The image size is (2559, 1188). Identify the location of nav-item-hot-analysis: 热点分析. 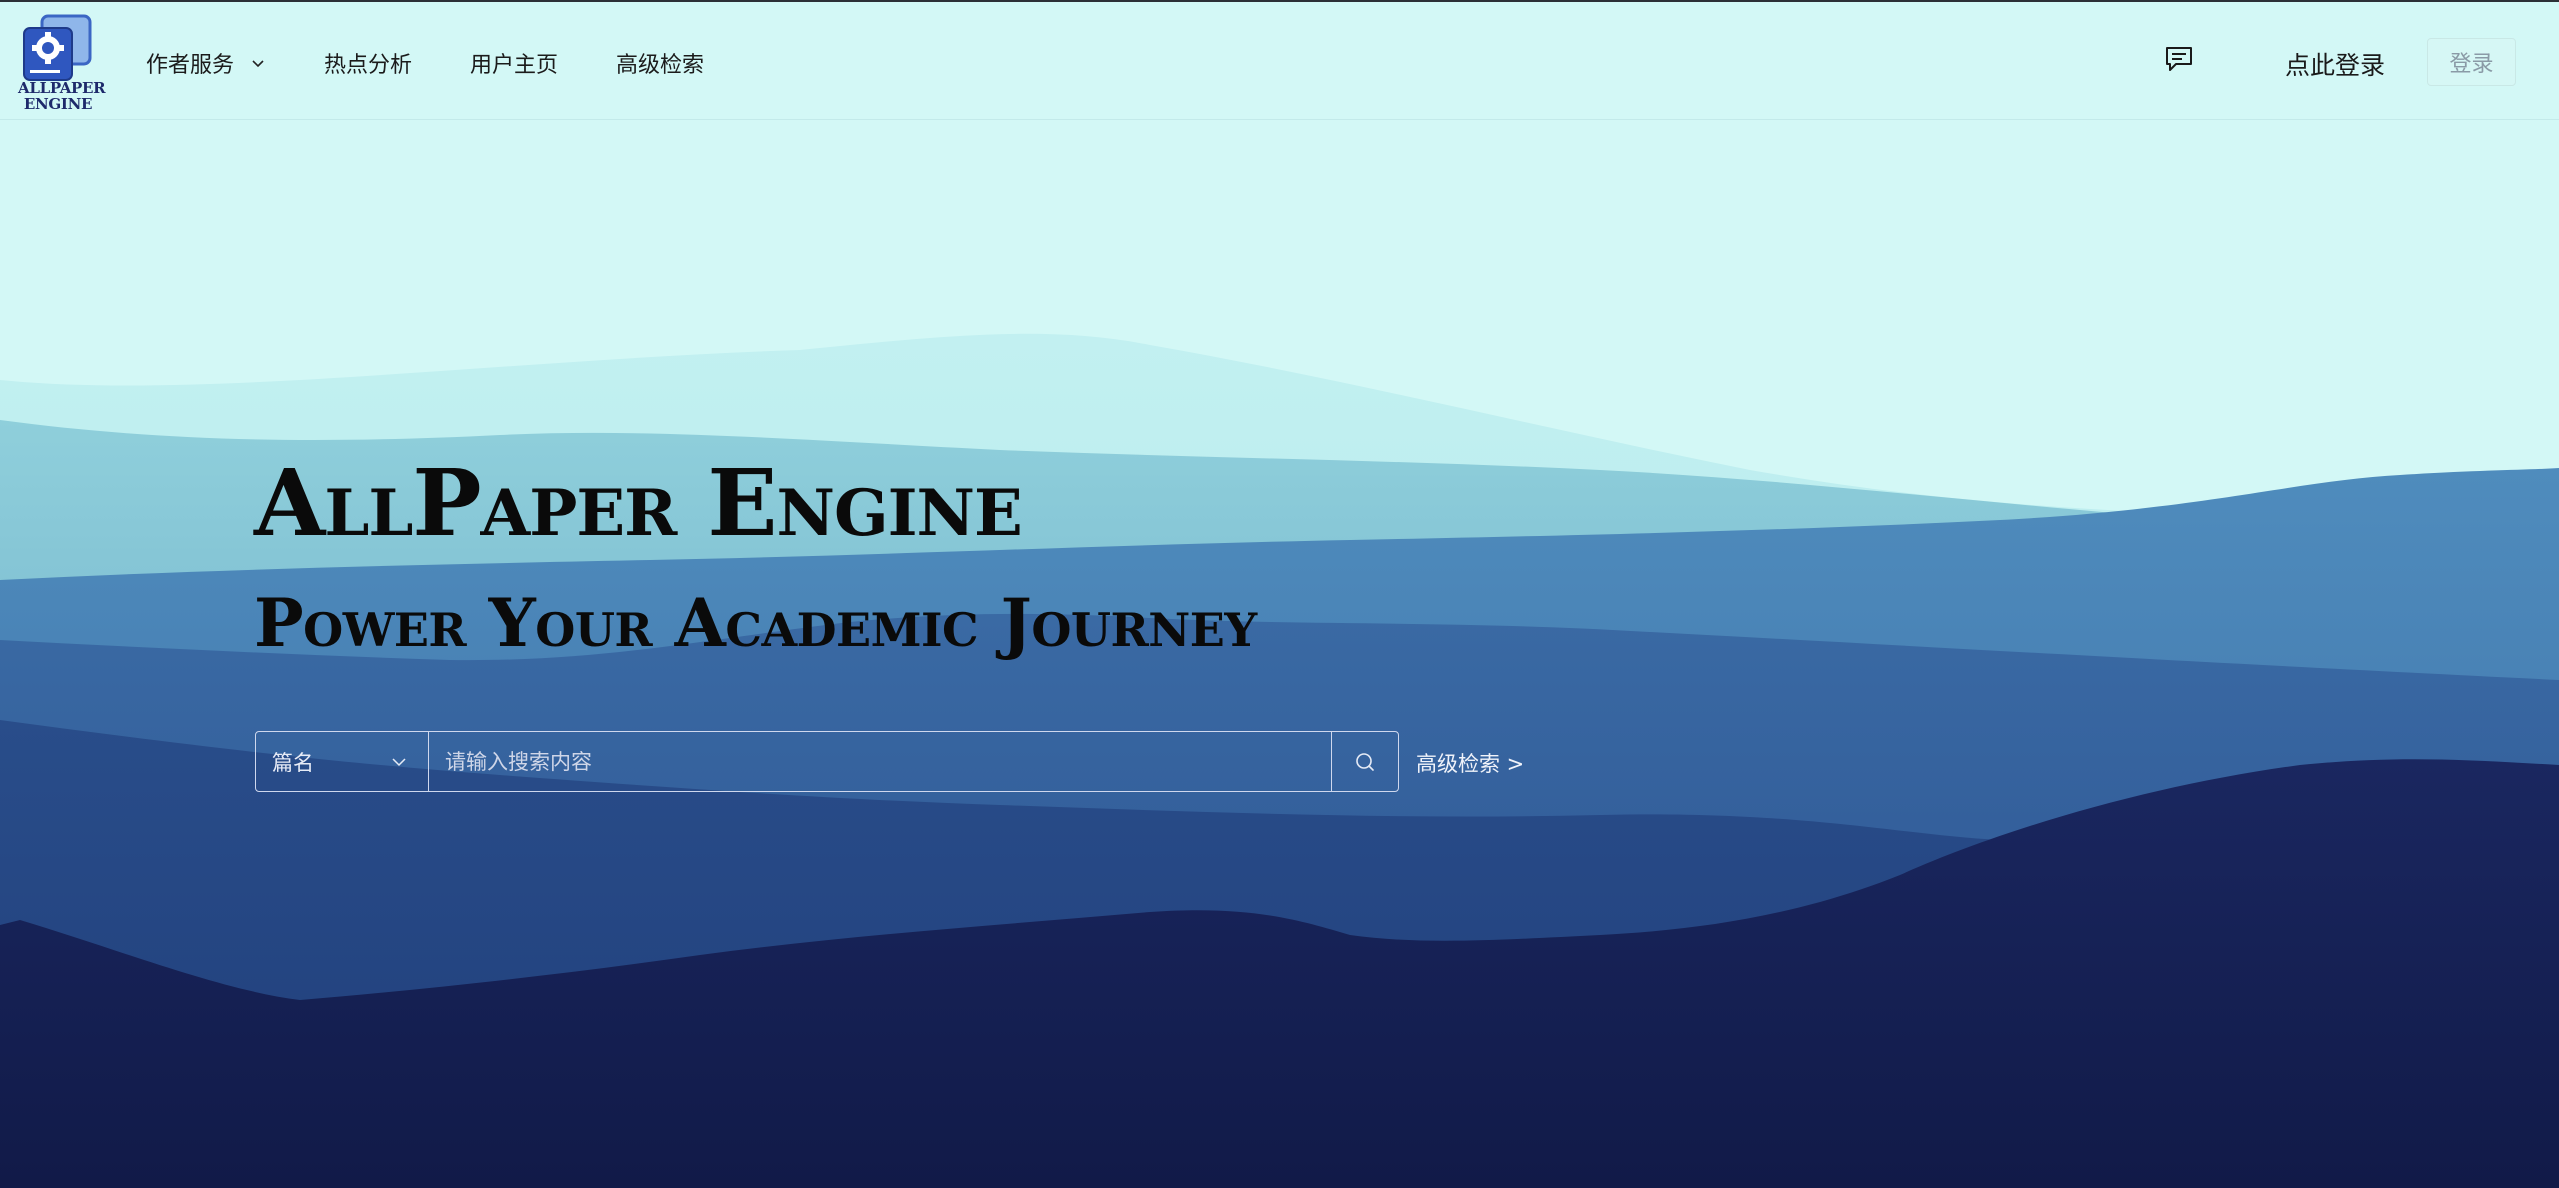
(368, 63).